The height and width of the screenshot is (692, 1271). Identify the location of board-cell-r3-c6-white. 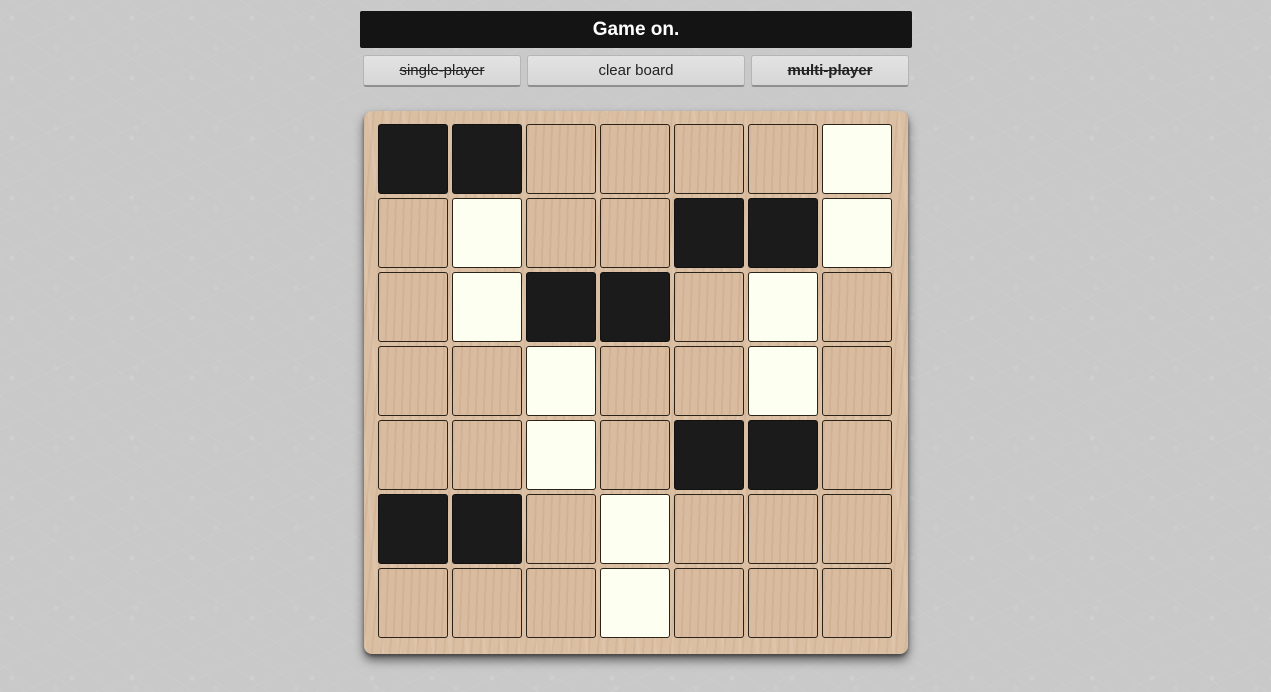
(783, 307).